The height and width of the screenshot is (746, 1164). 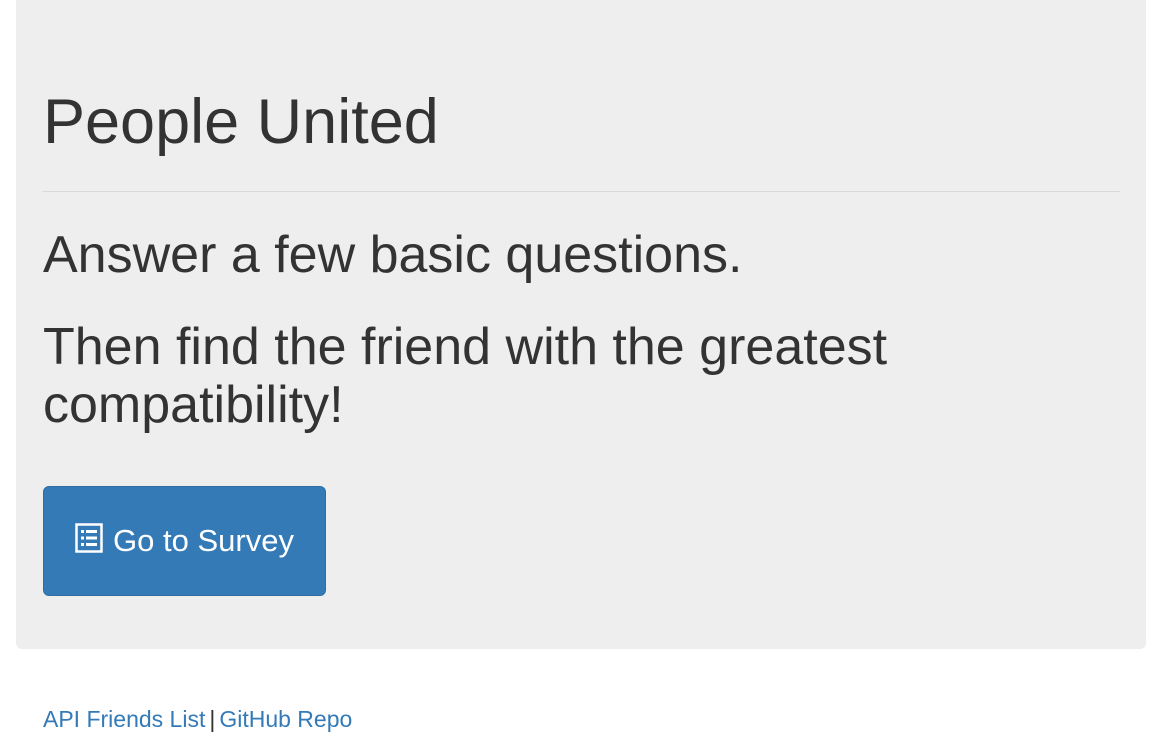 What do you see at coordinates (581, 191) in the screenshot?
I see `divider` at bounding box center [581, 191].